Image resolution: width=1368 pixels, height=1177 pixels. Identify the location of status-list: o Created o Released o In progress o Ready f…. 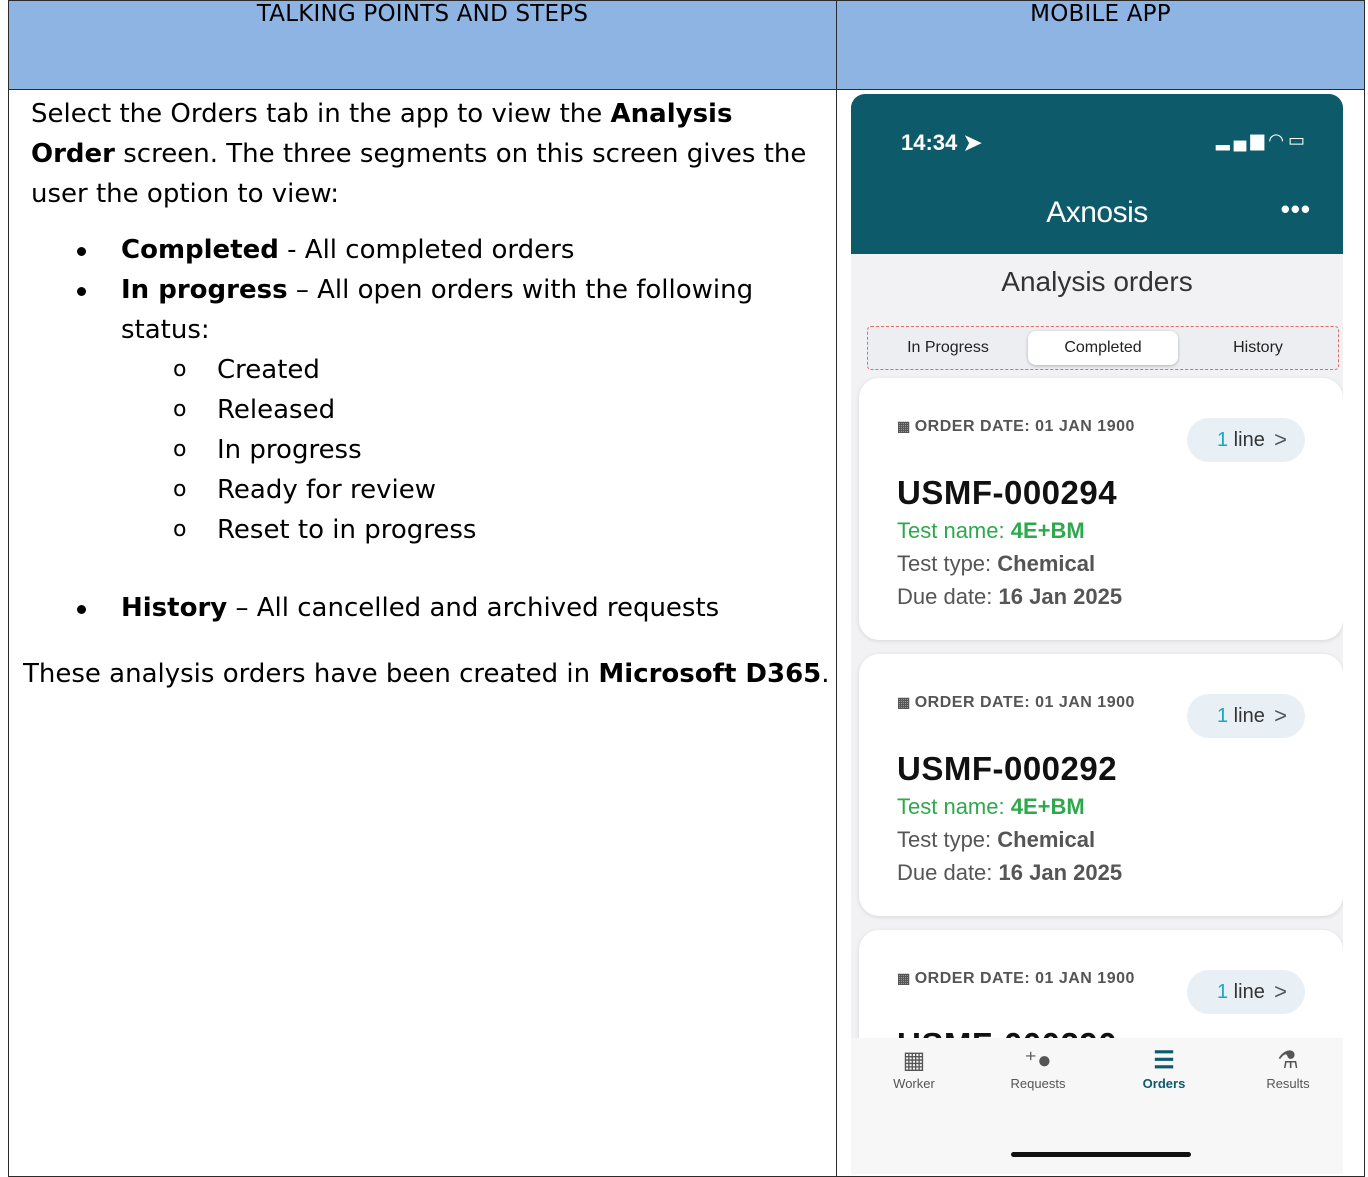
(468, 450).